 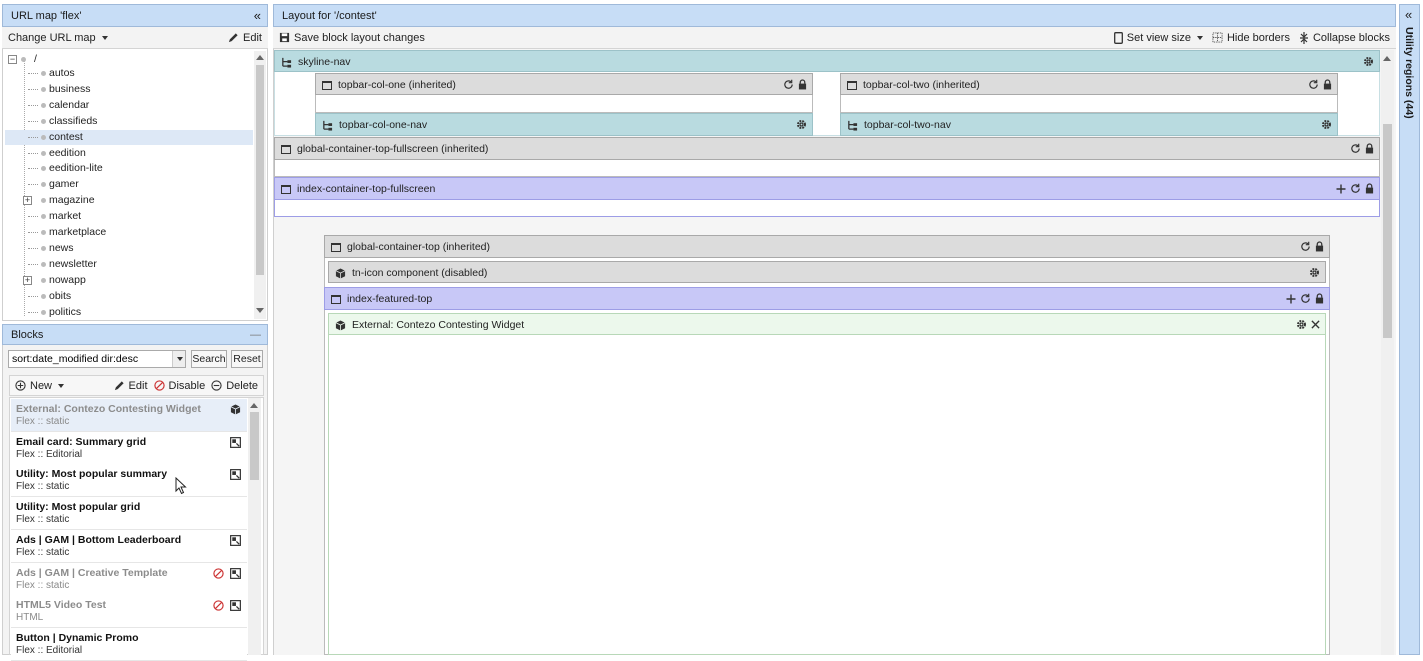 What do you see at coordinates (129, 232) in the screenshot?
I see `tree-item-marketplace: marketplace` at bounding box center [129, 232].